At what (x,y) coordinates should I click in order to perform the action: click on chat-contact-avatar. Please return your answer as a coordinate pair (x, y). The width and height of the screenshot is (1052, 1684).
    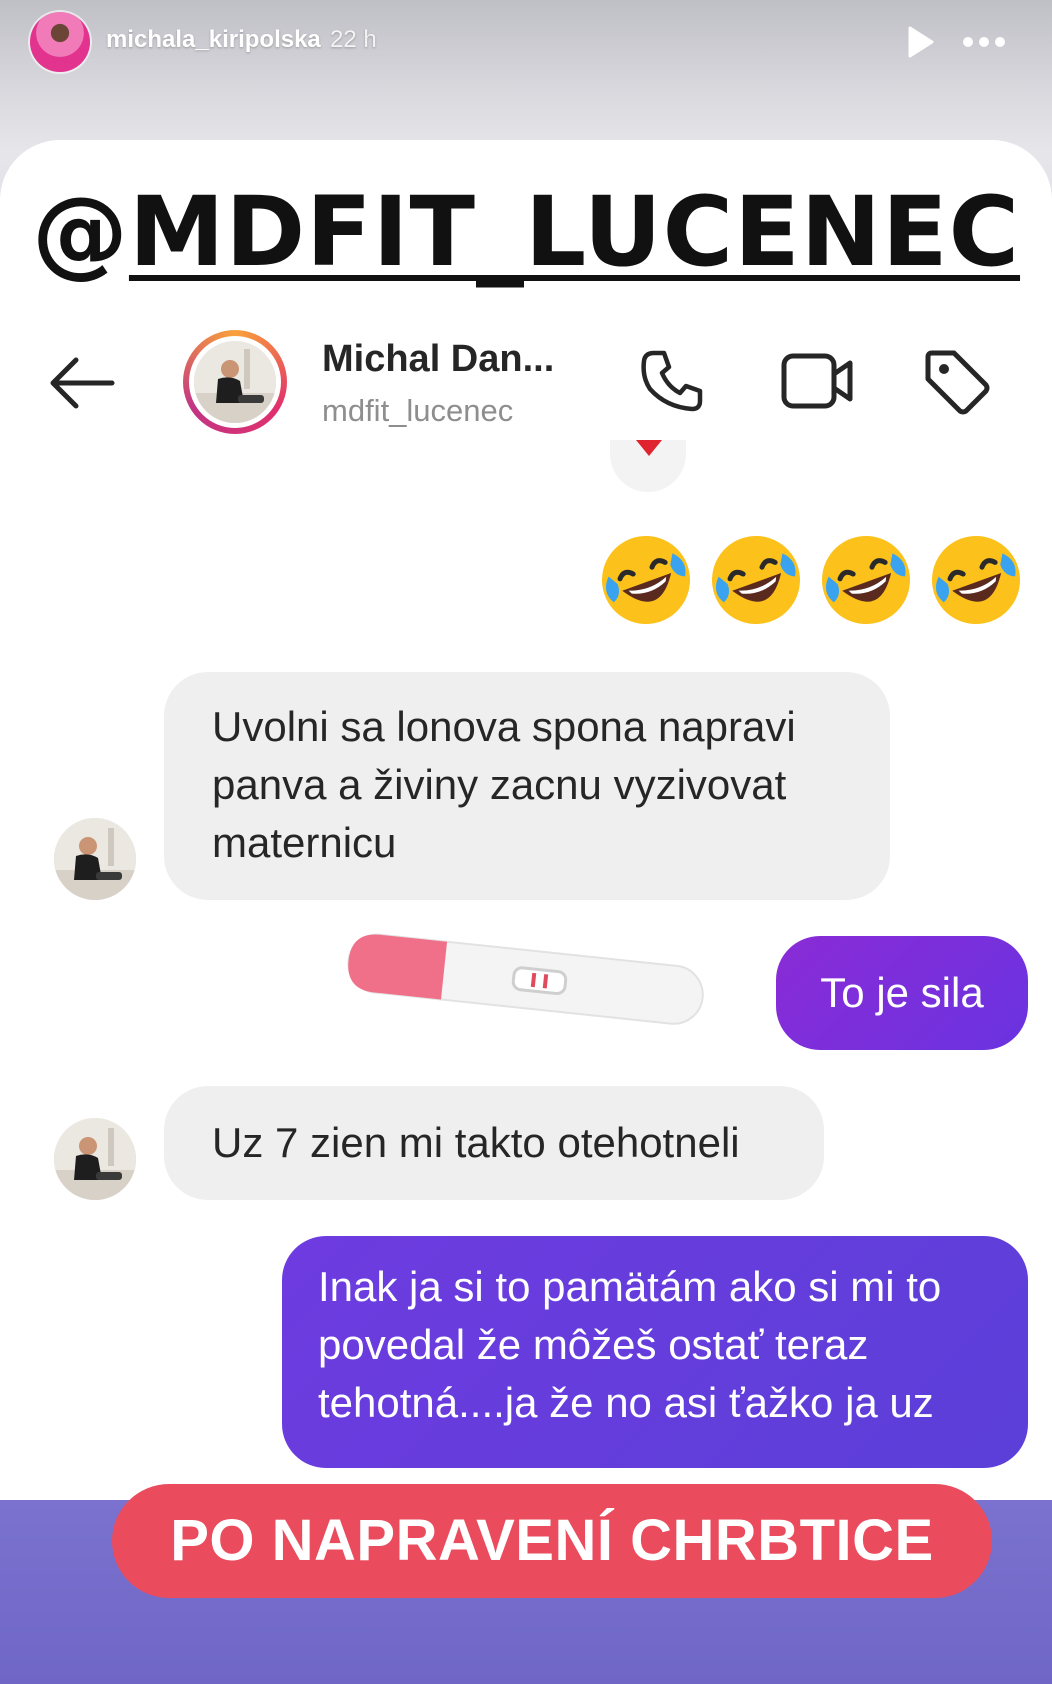
    Looking at the image, I should click on (235, 382).